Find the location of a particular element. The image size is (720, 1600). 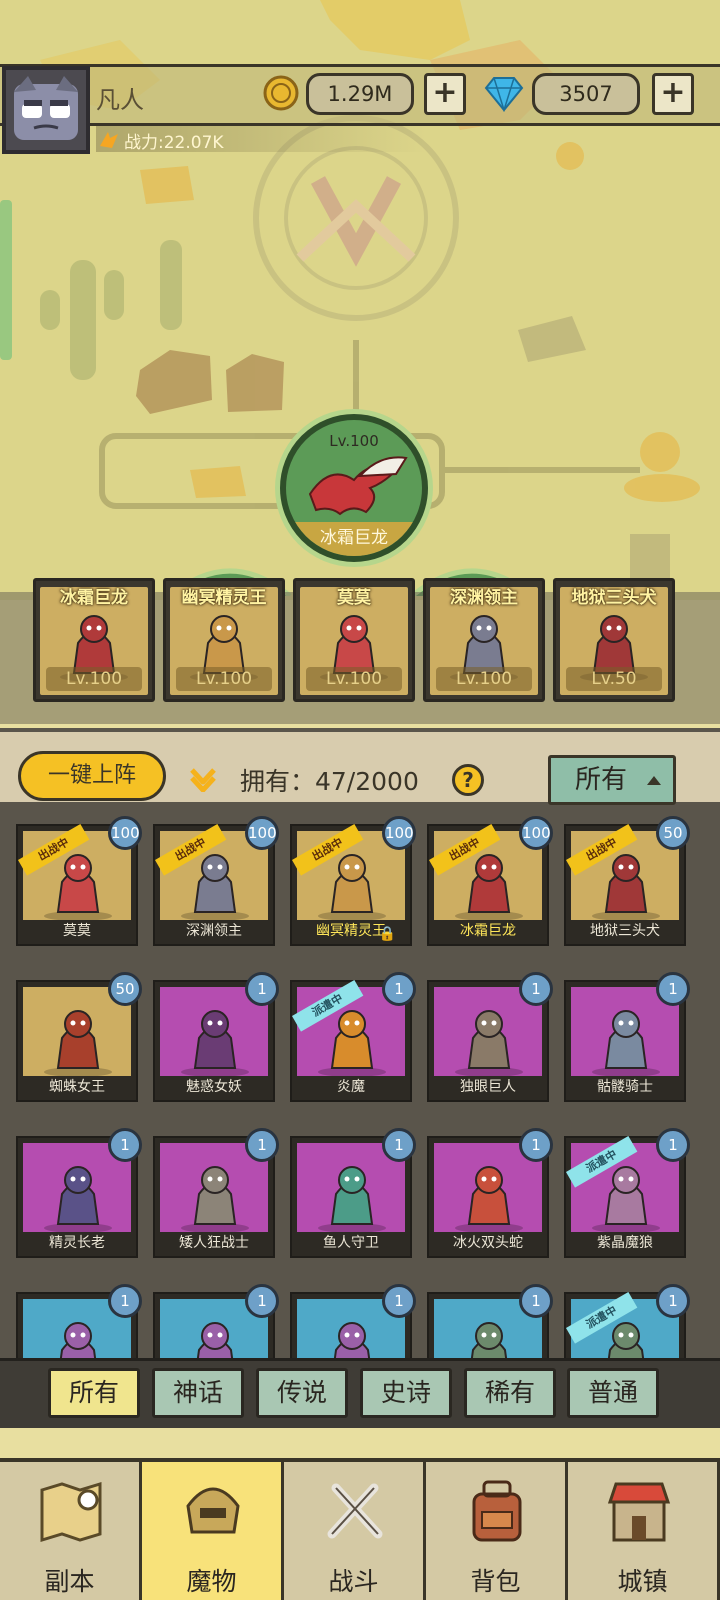

monster-card: 派遣中 炎魔 1 is located at coordinates (353, 1037).